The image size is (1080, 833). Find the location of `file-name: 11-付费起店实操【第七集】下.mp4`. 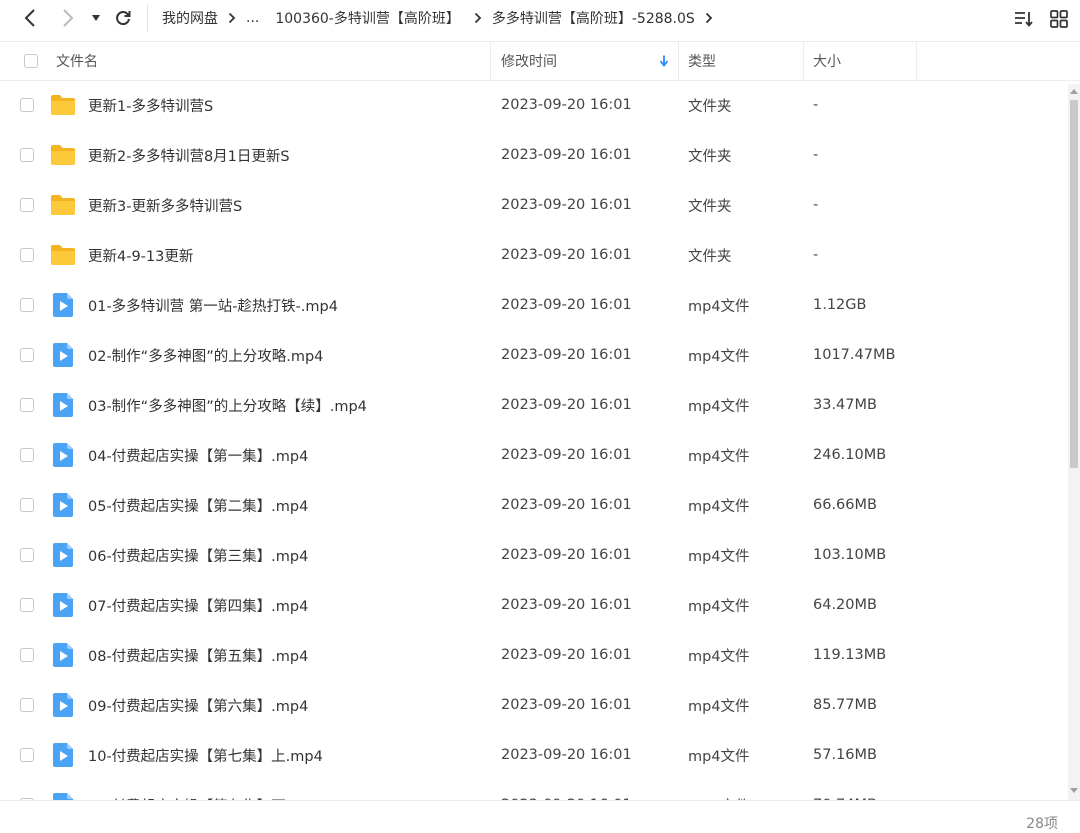

file-name: 11-付费起店实操【第七集】下.mp4 is located at coordinates (205, 790).